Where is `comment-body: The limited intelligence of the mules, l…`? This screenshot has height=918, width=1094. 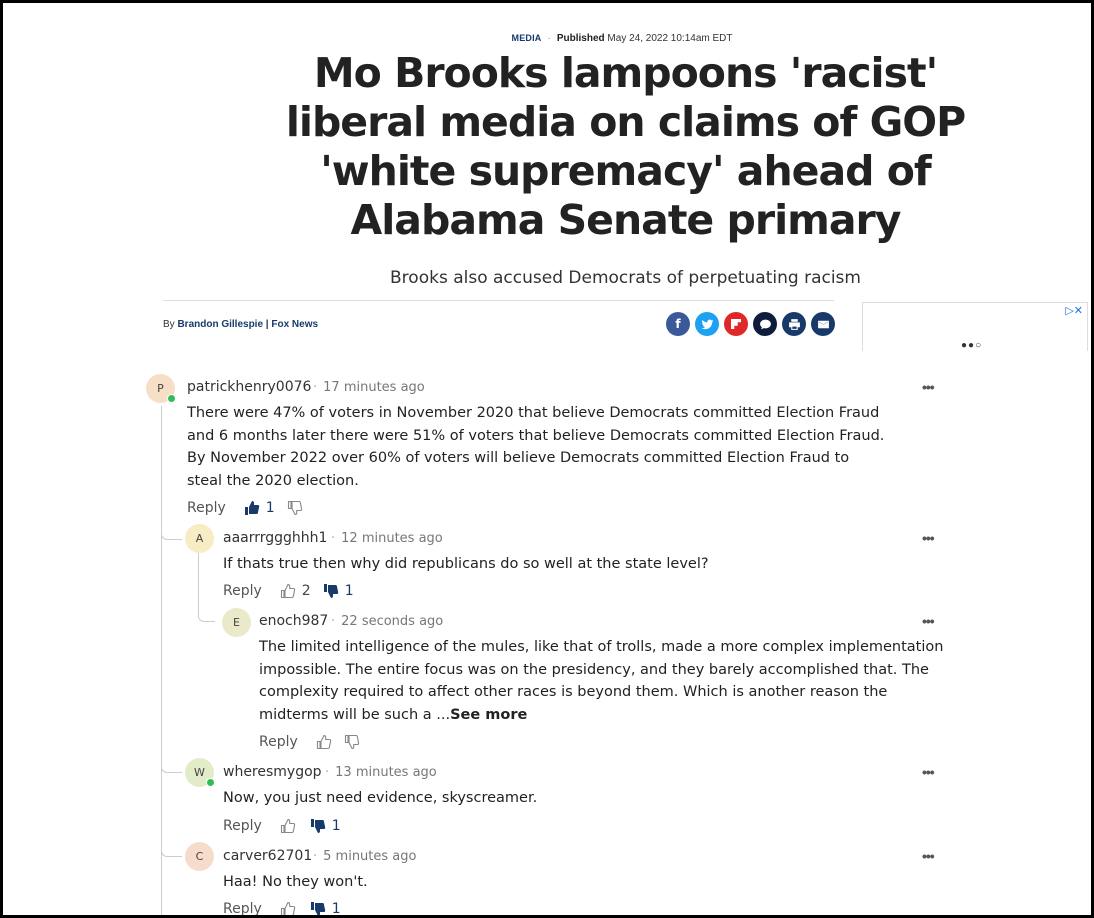 comment-body: The limited intelligence of the mules, l… is located at coordinates (604, 681).